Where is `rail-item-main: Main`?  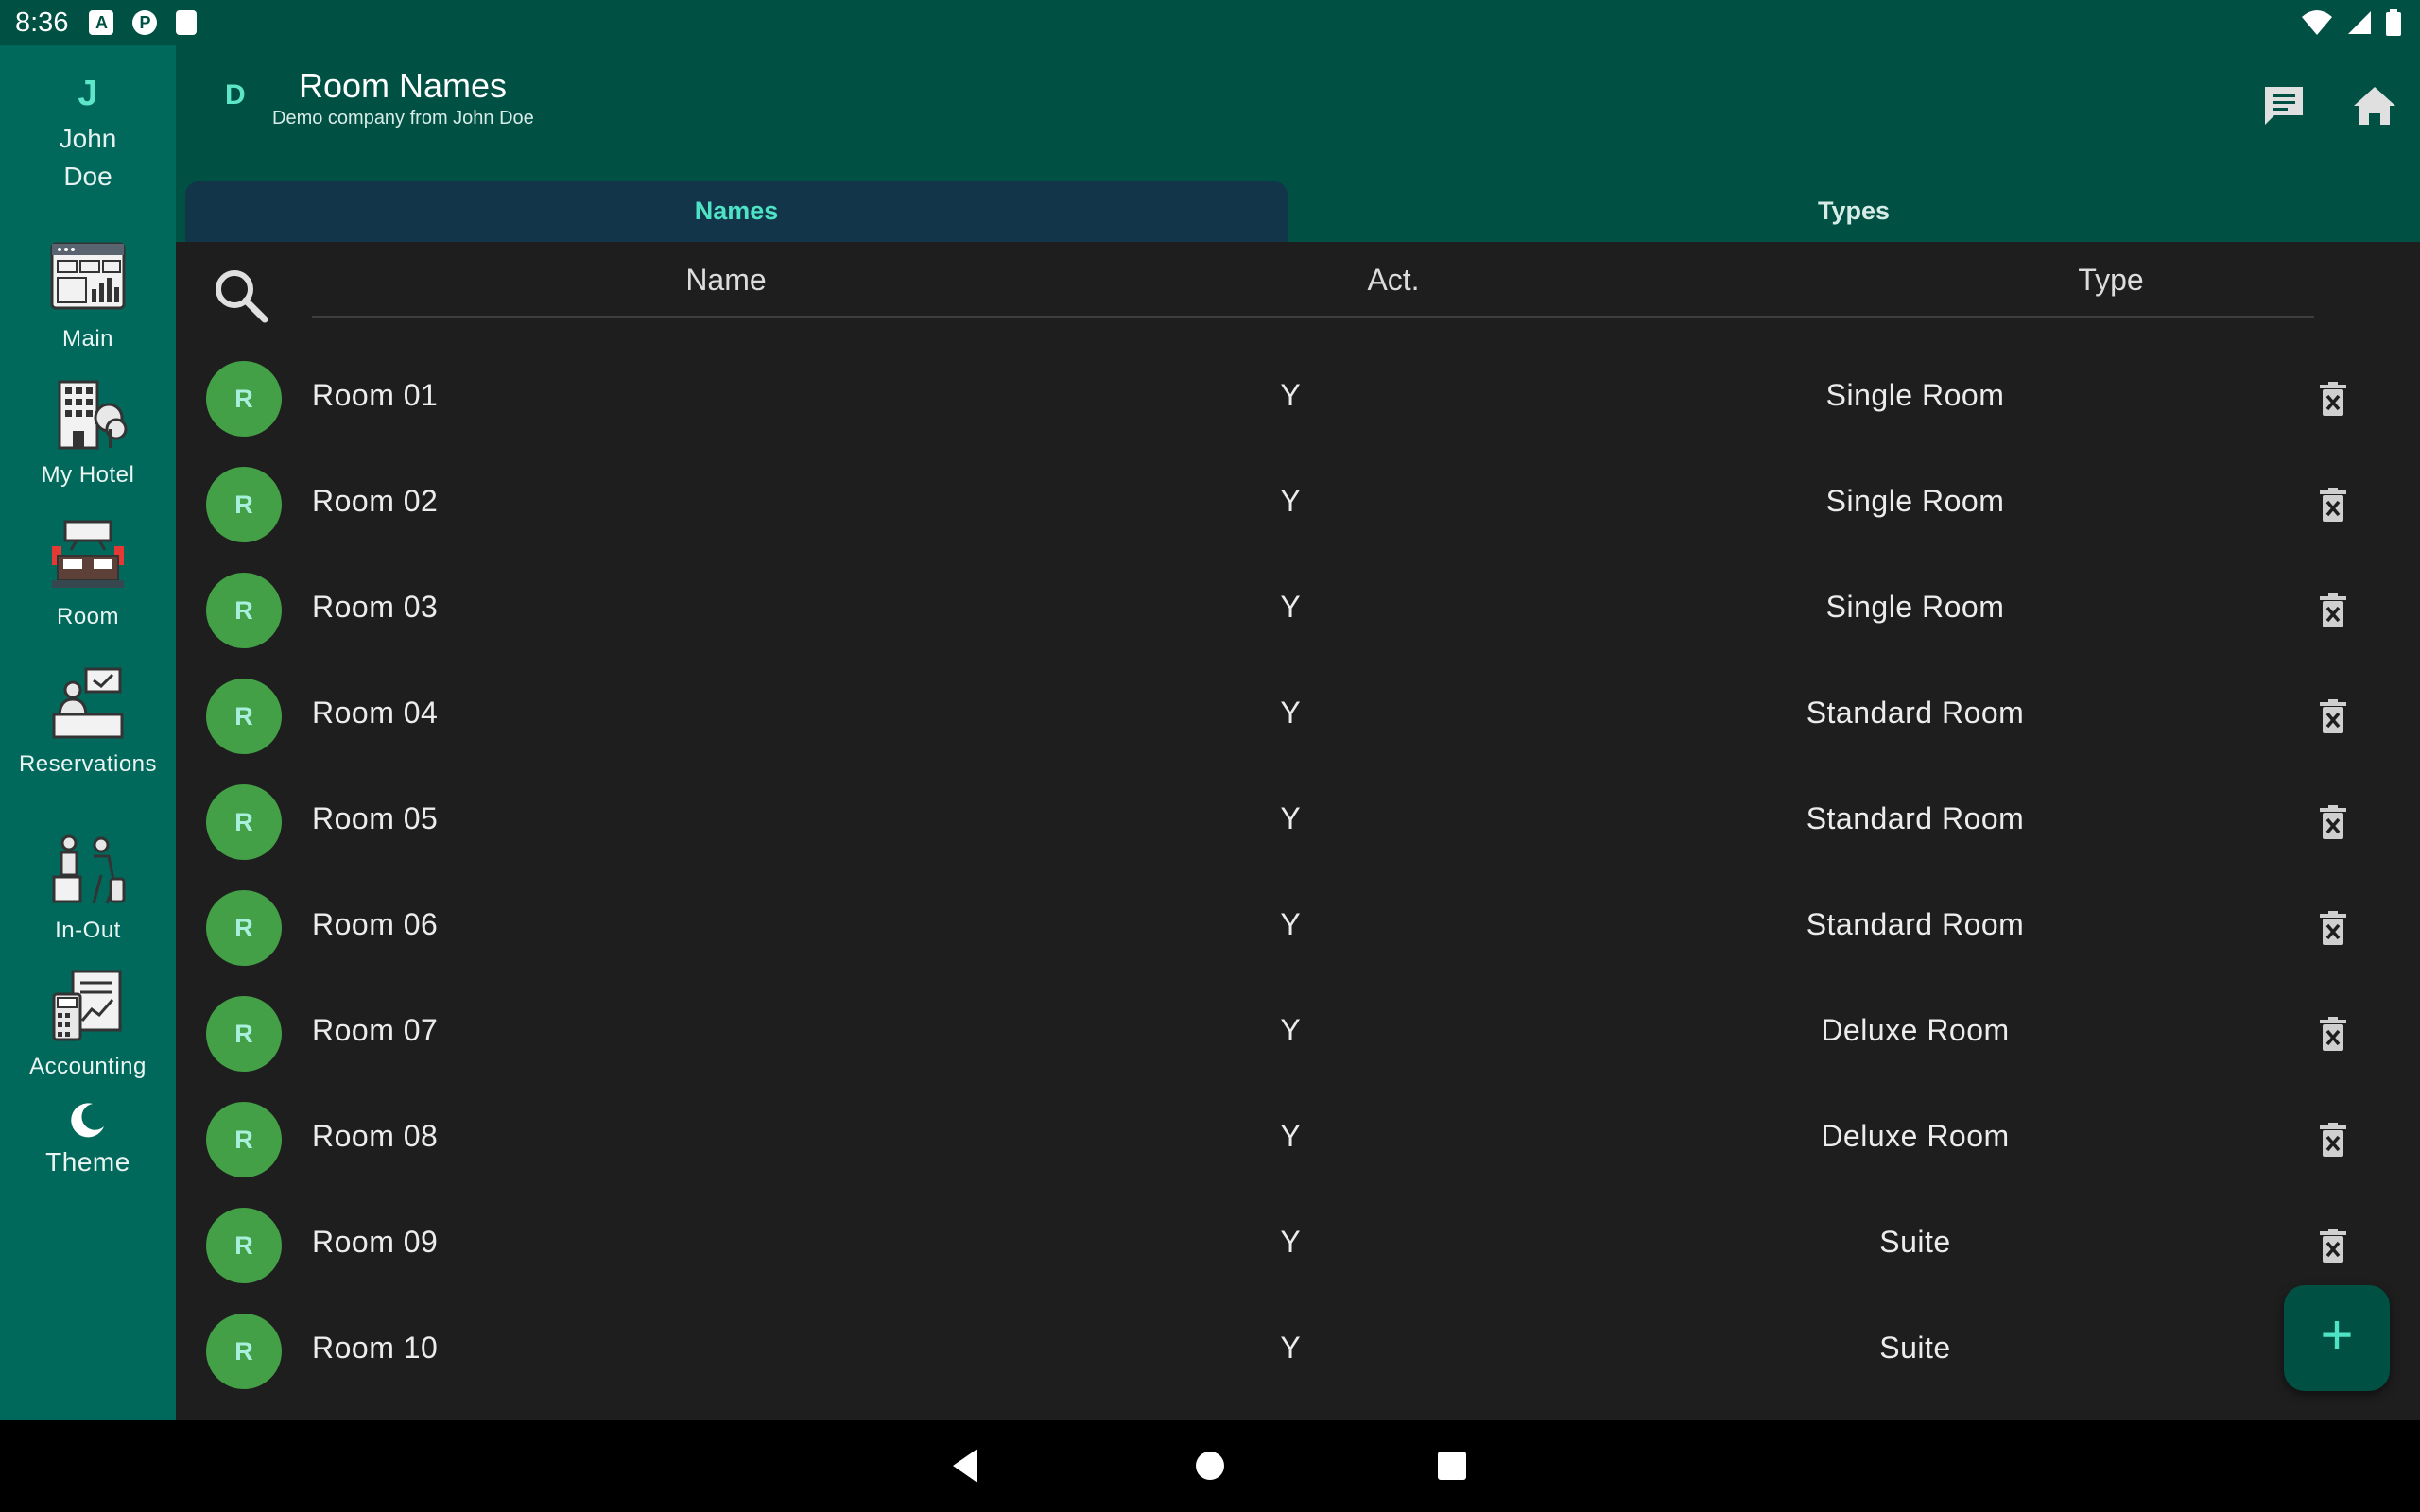 rail-item-main: Main is located at coordinates (88, 296).